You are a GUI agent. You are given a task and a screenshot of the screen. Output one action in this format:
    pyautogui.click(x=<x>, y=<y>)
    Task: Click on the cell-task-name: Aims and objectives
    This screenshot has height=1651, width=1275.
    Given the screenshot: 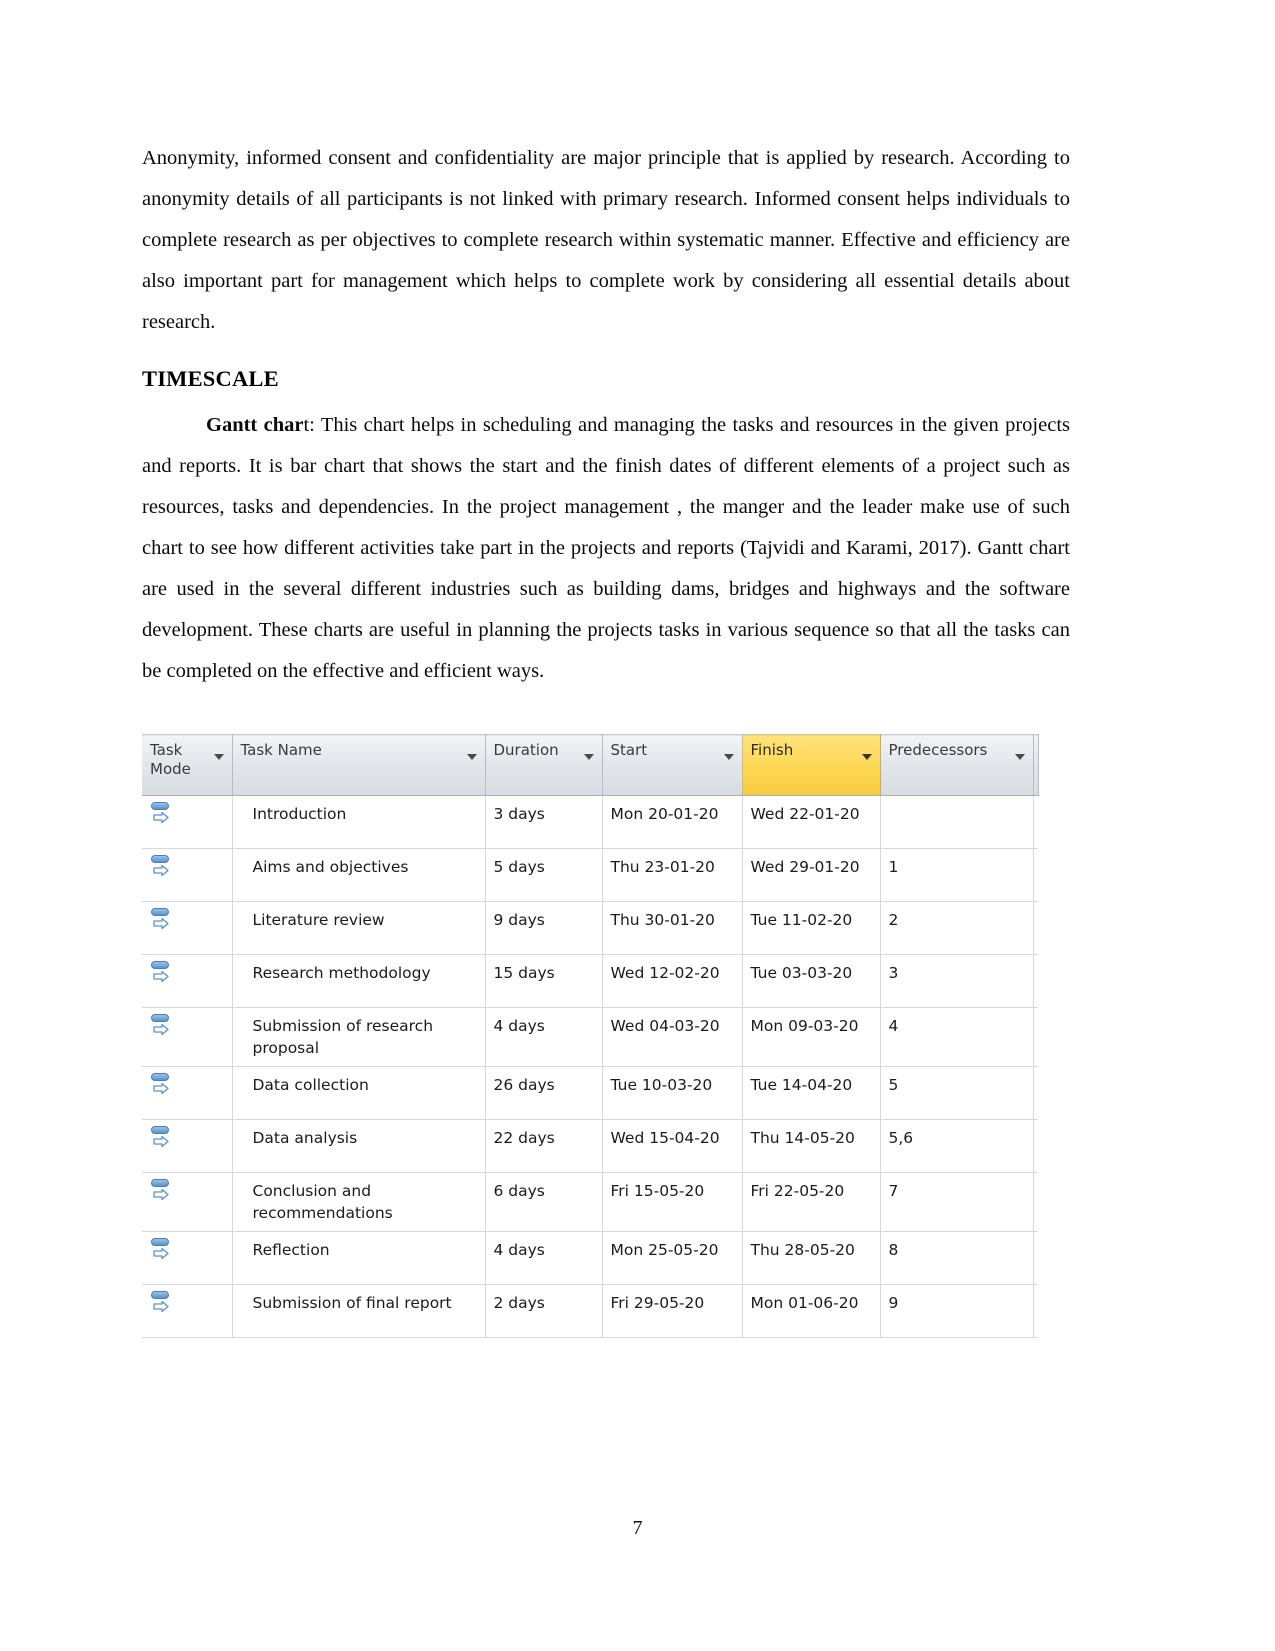 What is the action you would take?
    pyautogui.click(x=359, y=875)
    